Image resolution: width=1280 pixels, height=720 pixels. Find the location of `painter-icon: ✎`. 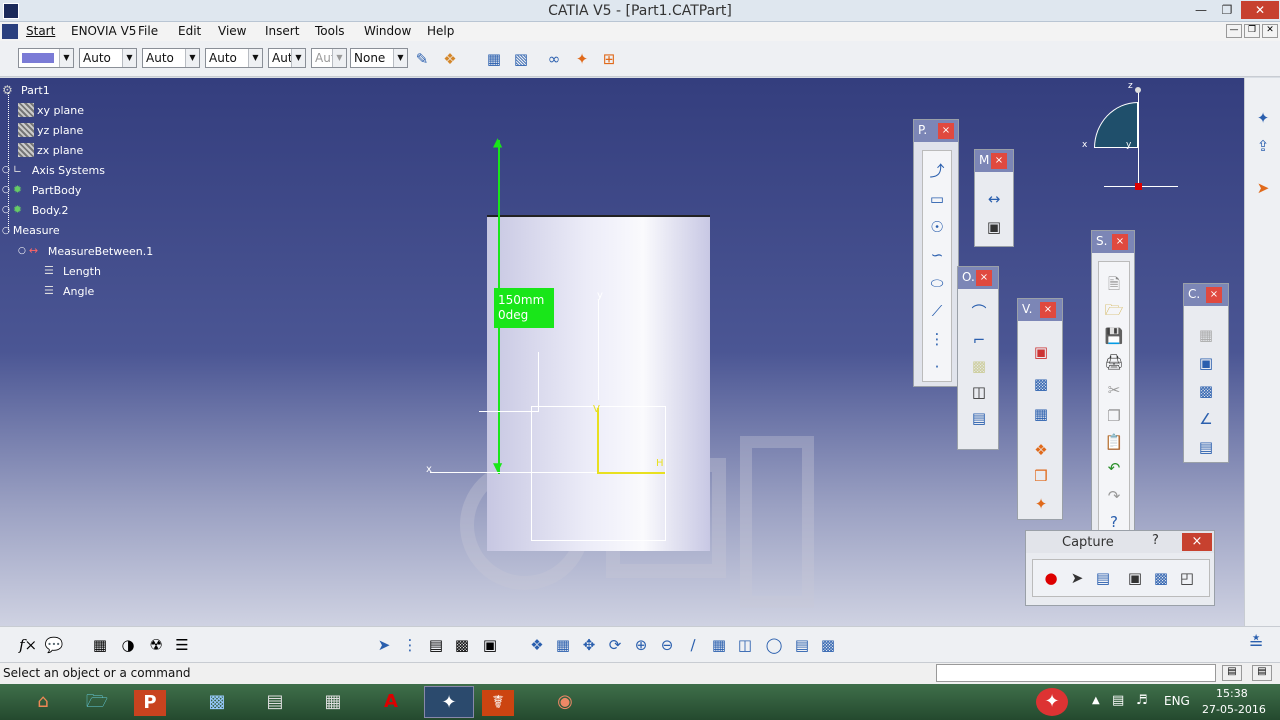

painter-icon: ✎ is located at coordinates (422, 59).